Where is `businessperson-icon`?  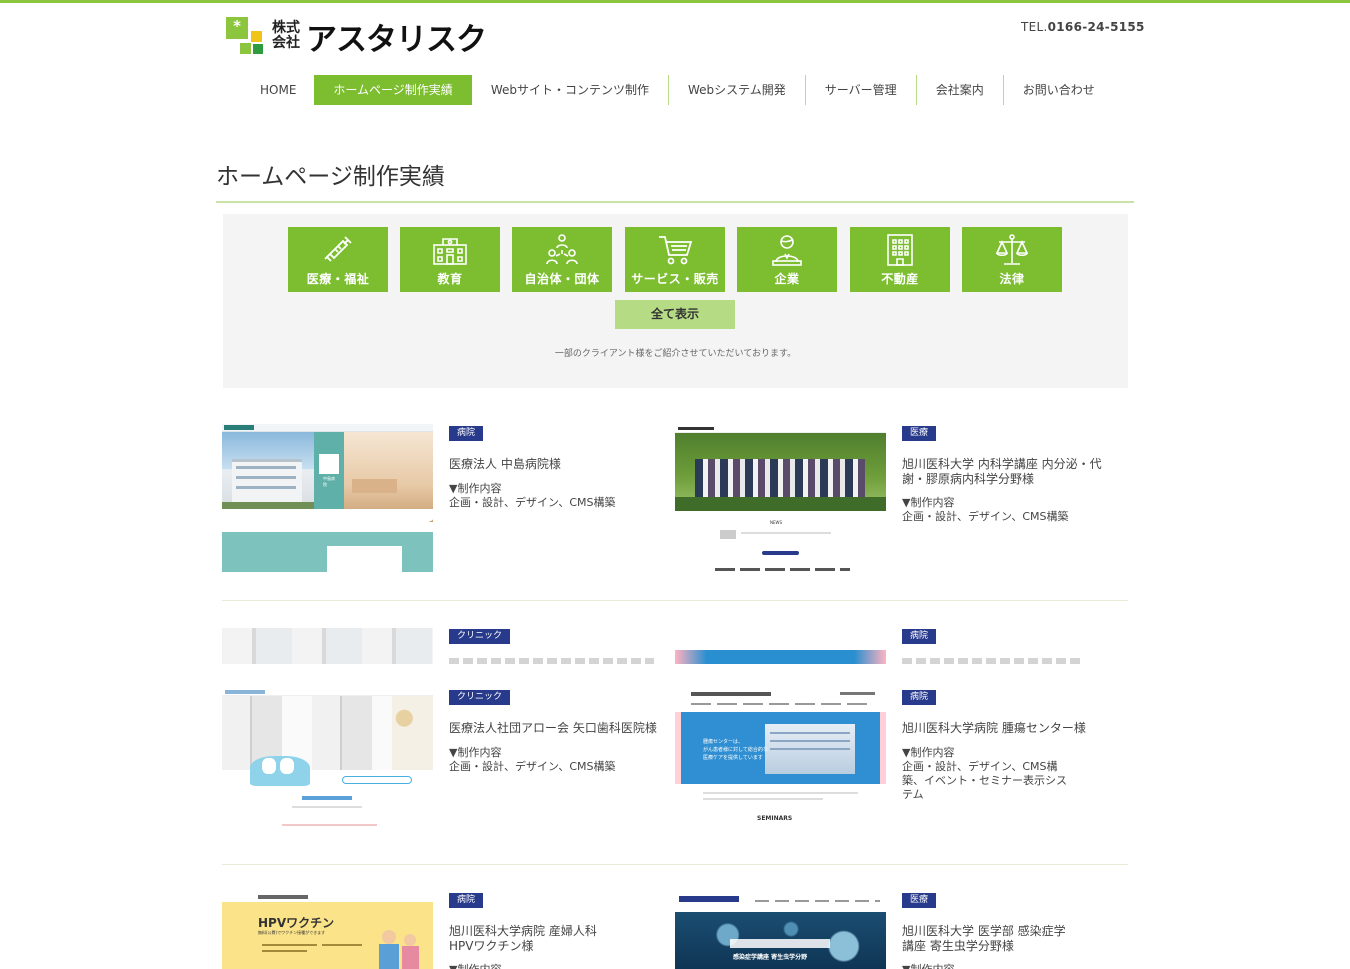
businessperson-icon is located at coordinates (787, 250).